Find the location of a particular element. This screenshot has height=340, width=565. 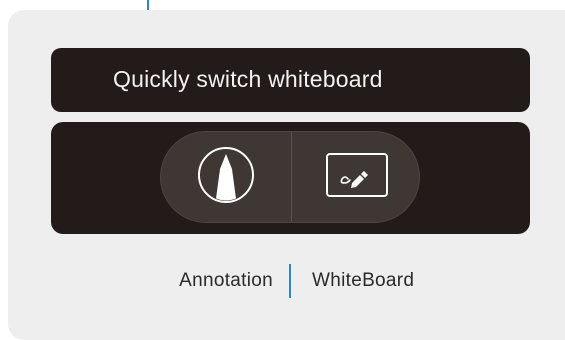

mode-toggle is located at coordinates (290, 177).